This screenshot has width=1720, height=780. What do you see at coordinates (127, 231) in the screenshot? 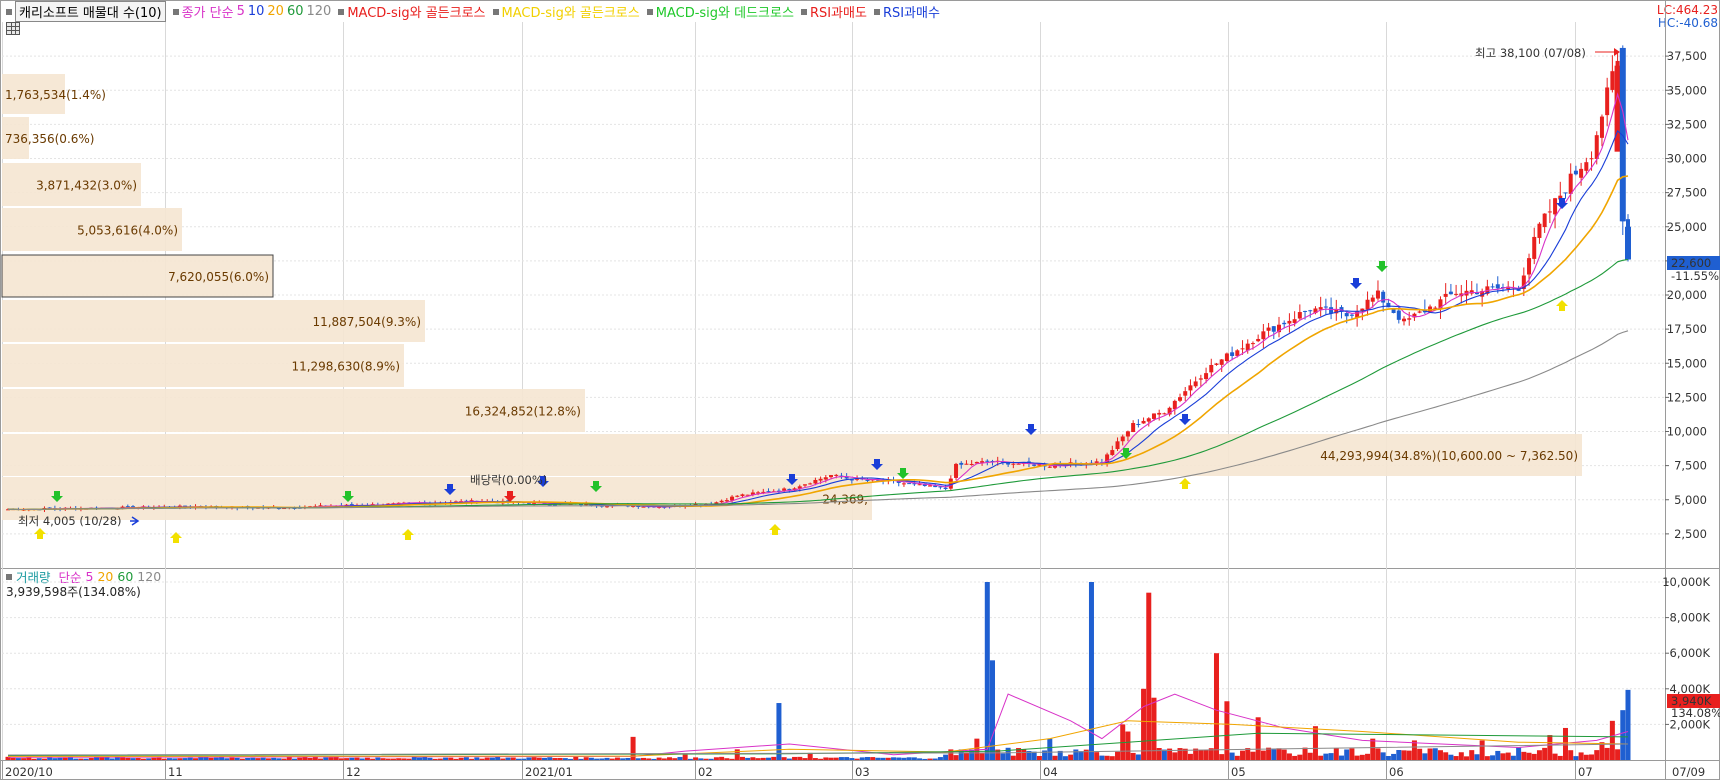
I see `volume-profile-label: 5,053,616(4.0%)` at bounding box center [127, 231].